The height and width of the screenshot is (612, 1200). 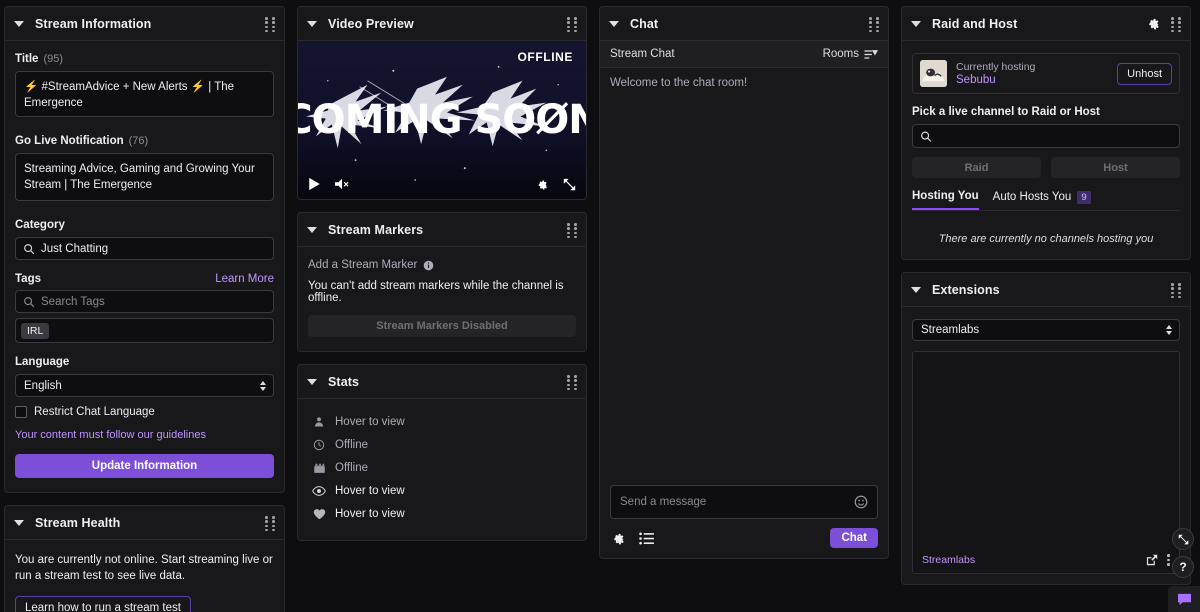 I want to click on emote-icon, so click(x=861, y=502).